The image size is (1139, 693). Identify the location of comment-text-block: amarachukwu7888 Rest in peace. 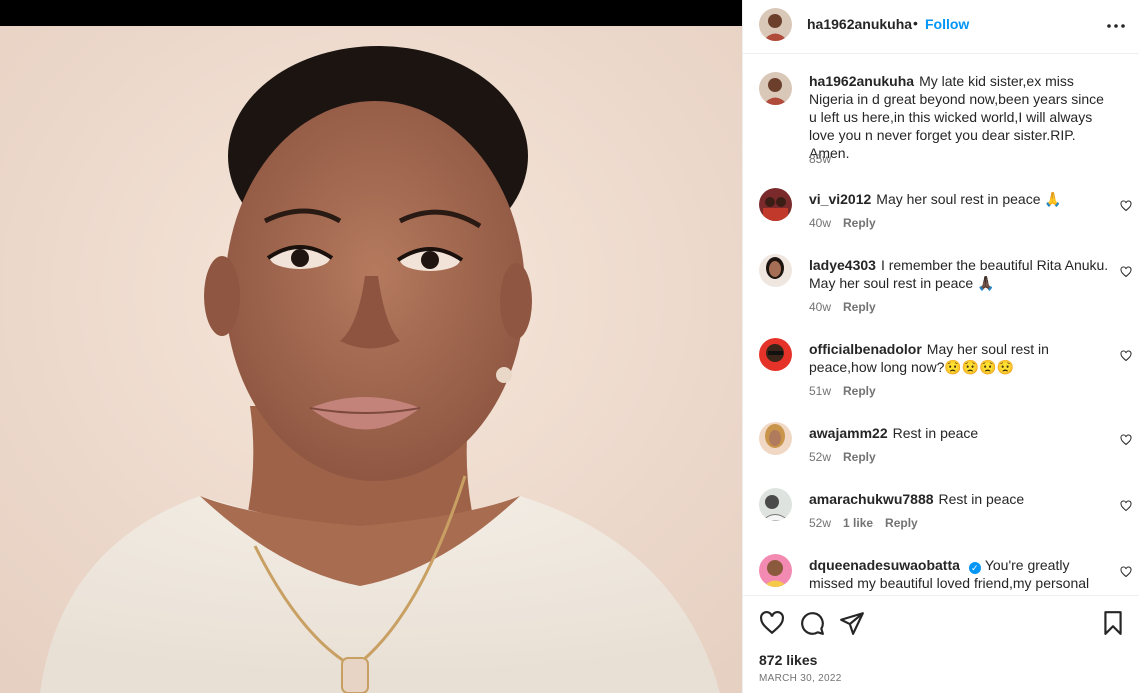
(959, 499).